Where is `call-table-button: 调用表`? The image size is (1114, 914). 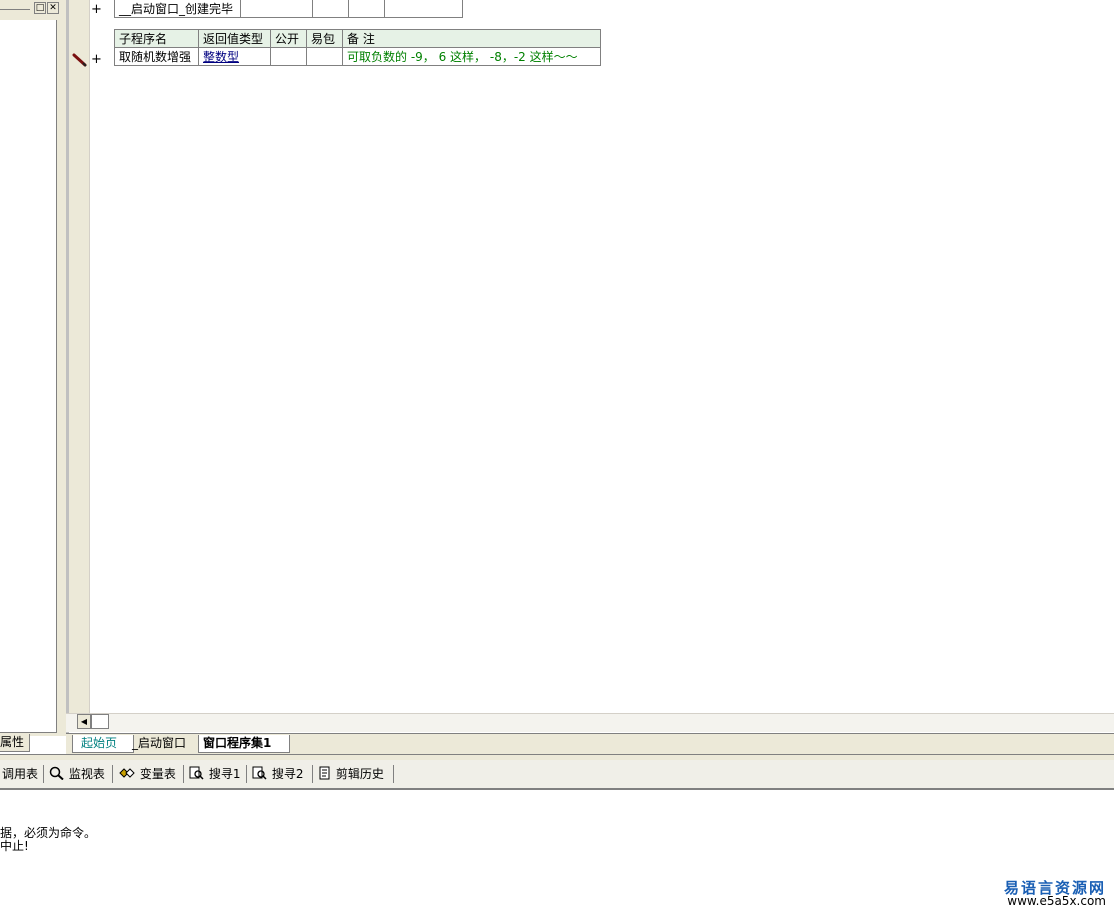 call-table-button: 调用表 is located at coordinates (20, 774).